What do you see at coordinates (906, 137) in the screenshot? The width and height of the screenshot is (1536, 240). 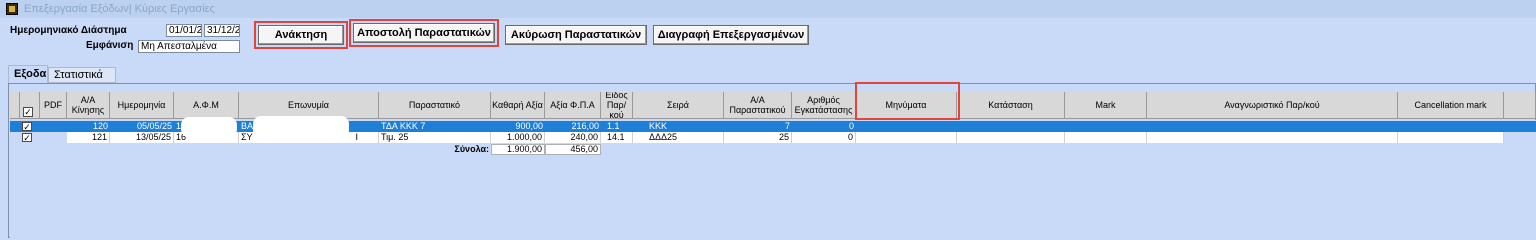 I see `cell-messages` at bounding box center [906, 137].